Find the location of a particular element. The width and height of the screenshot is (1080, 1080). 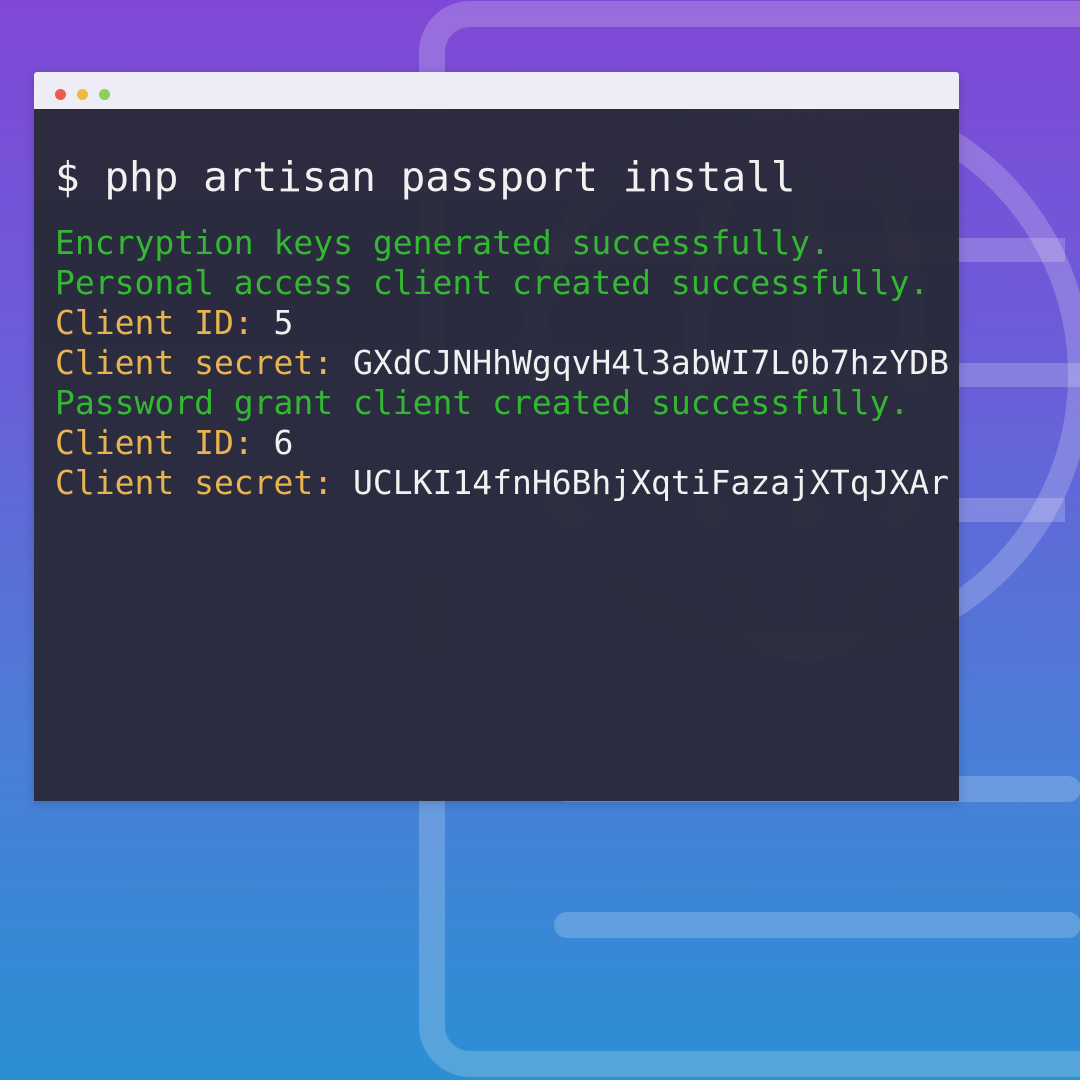

maximize-window-dot is located at coordinates (104, 94).